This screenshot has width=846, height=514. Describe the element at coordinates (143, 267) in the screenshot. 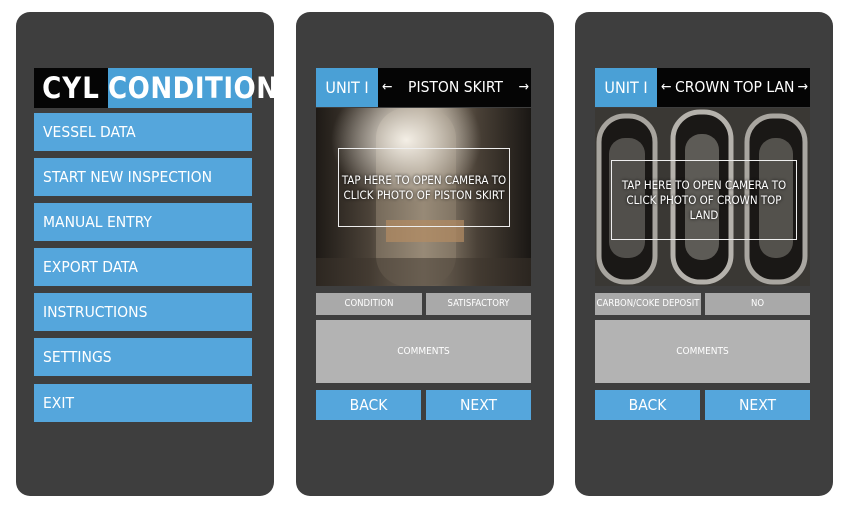

I see `export-data-button: EXPORT DATA` at that location.